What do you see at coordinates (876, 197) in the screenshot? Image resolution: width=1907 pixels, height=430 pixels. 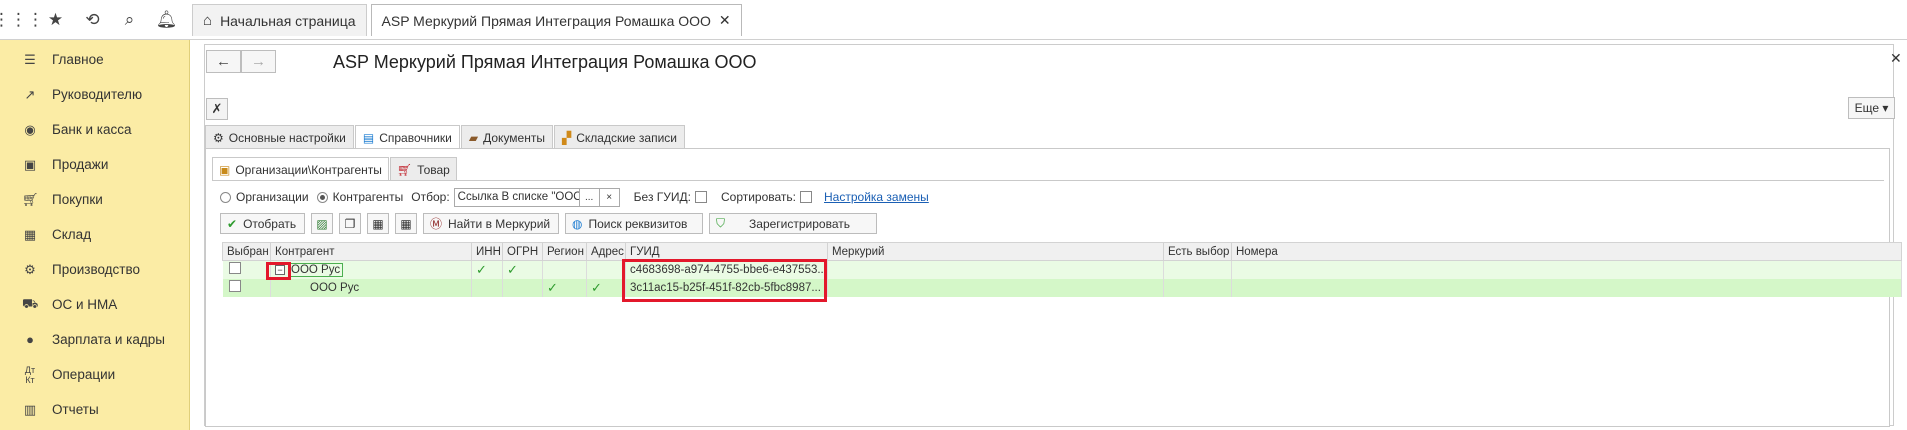 I see `replace-settings-link: Настройка замены` at bounding box center [876, 197].